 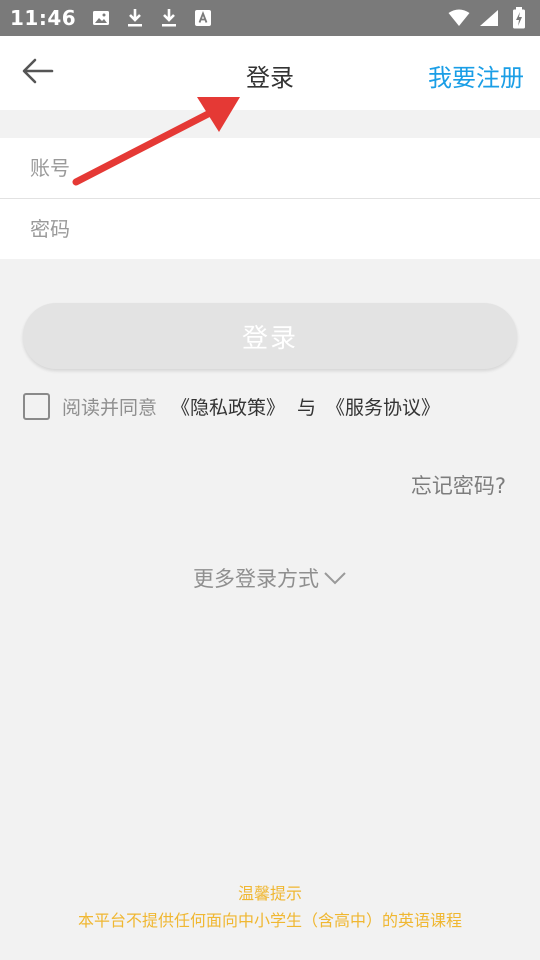 I want to click on system-icons, so click(x=489, y=18).